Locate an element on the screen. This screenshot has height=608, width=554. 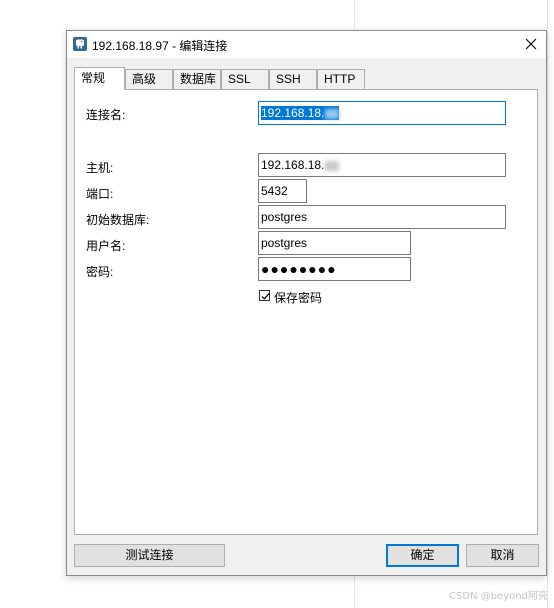
password-label: 密码: is located at coordinates (100, 272).